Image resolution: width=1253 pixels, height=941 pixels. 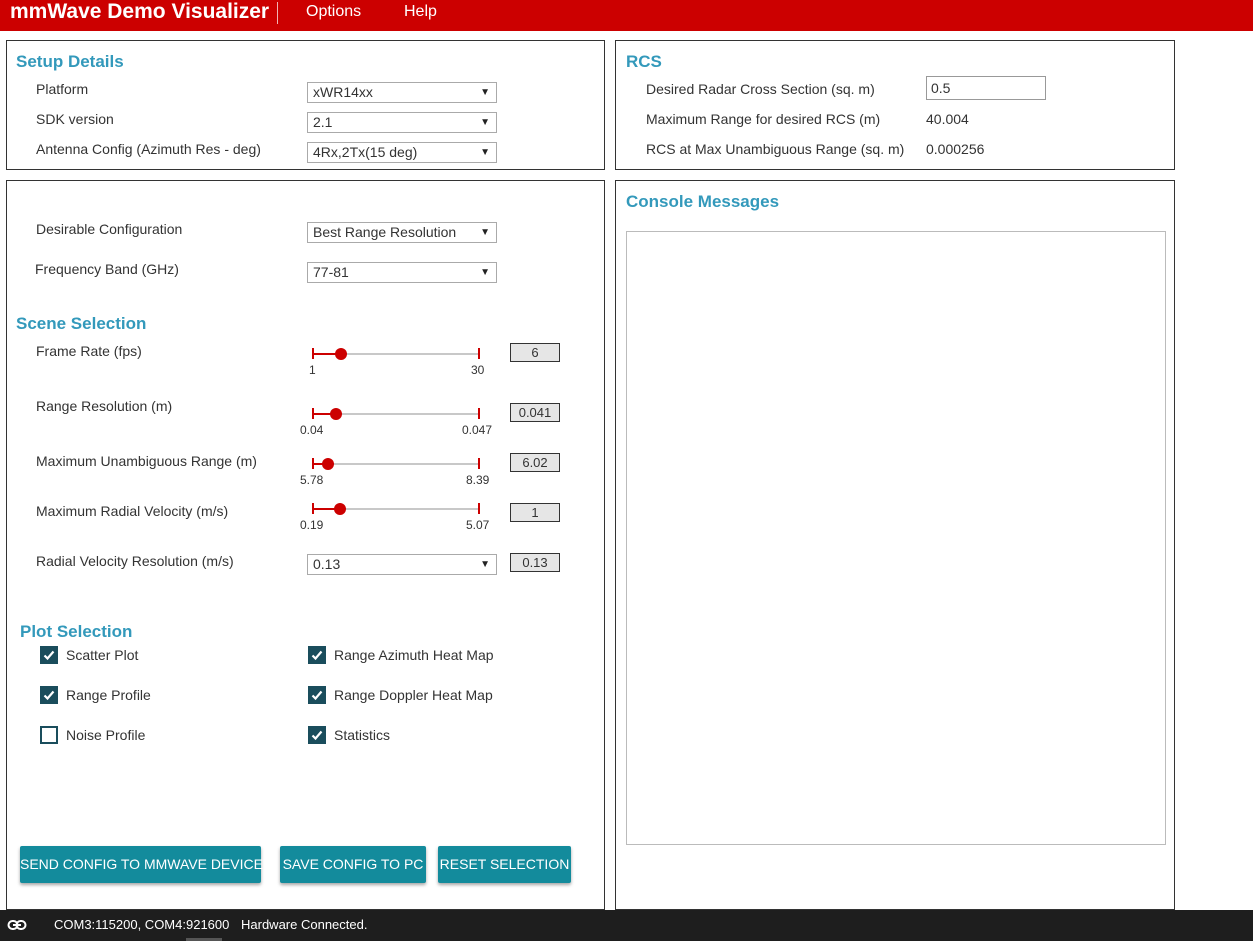 I want to click on max-unambiguous-range-max: 8.39, so click(x=478, y=480).